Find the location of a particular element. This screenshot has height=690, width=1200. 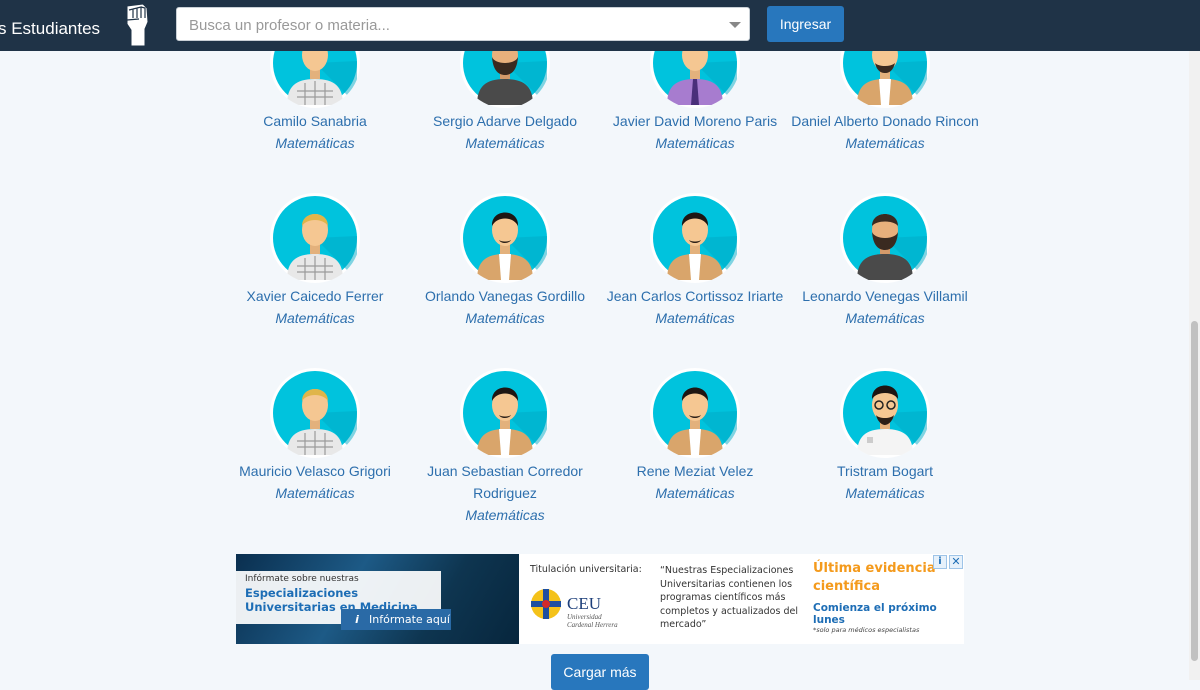

teacher-name: Tristram Bogart is located at coordinates (885, 471).